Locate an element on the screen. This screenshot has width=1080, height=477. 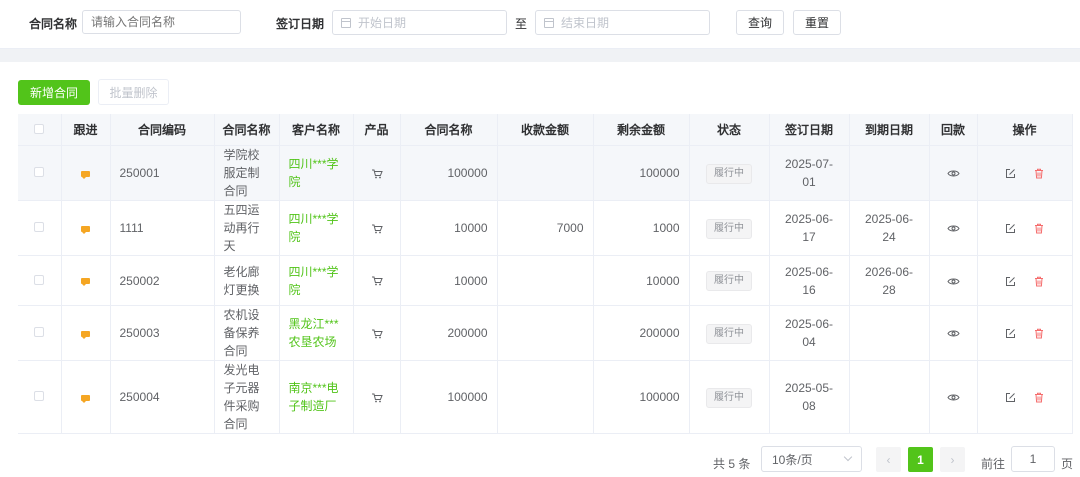
contract-name: 五四运动再行天 is located at coordinates (247, 228).